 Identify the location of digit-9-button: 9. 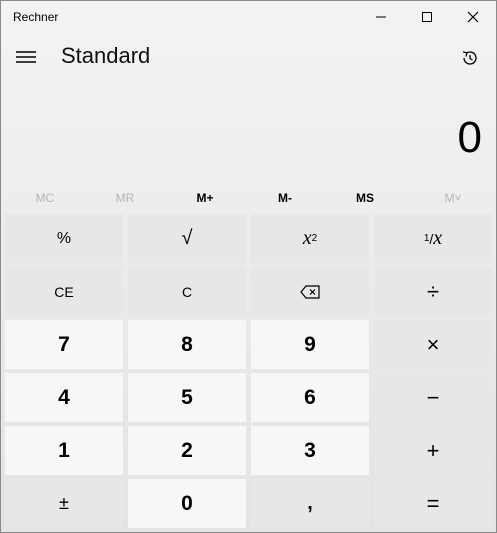
(310, 344).